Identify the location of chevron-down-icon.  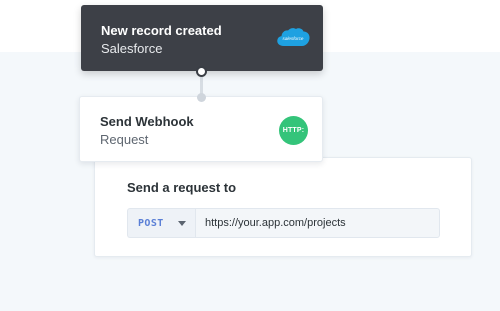
(182, 223).